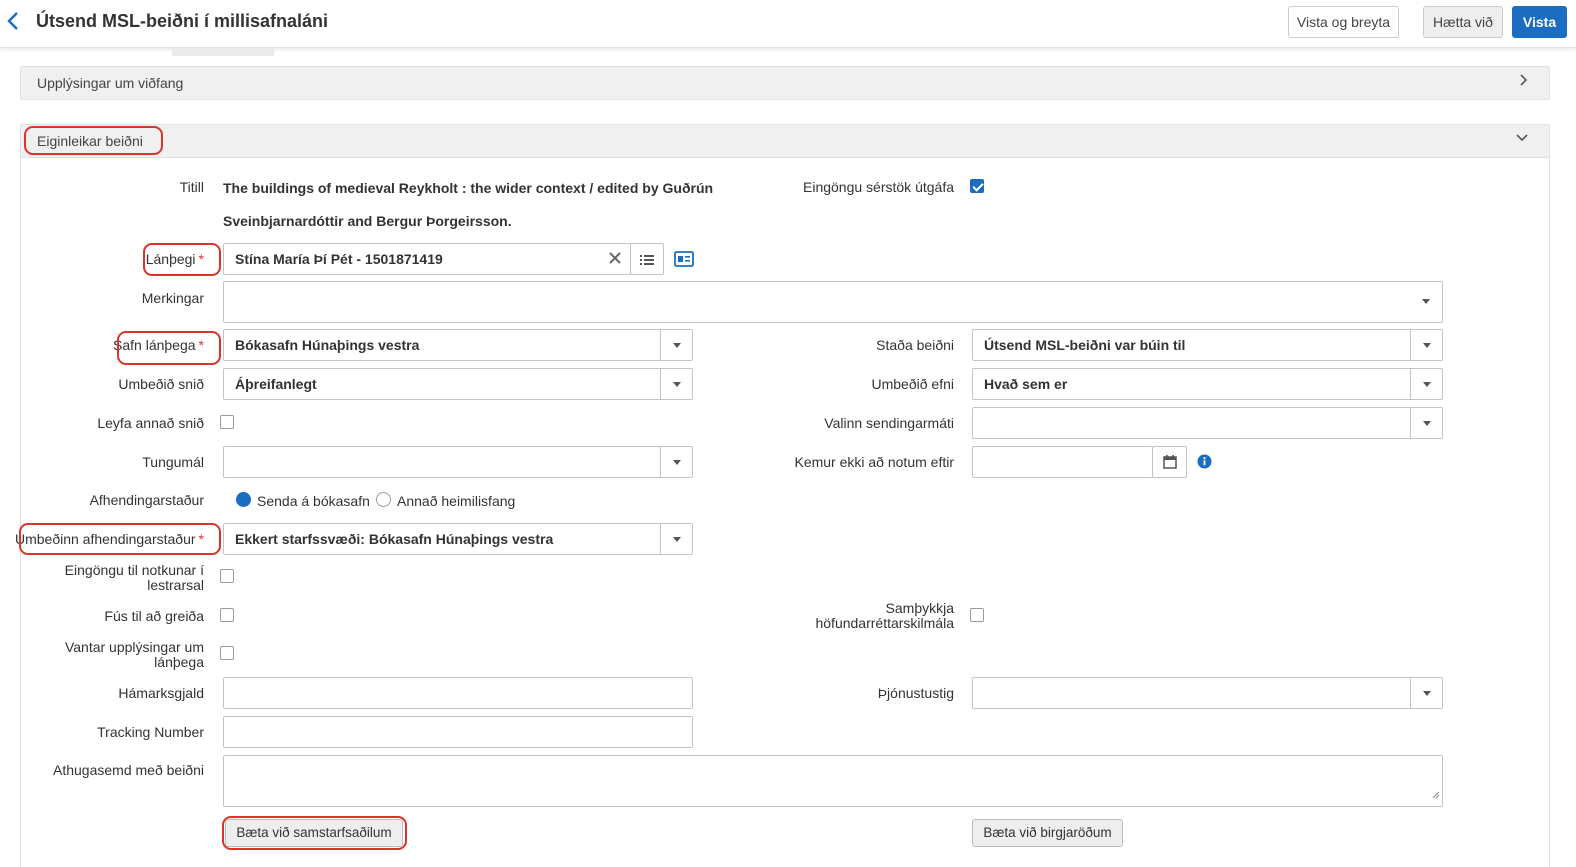 The height and width of the screenshot is (867, 1576). What do you see at coordinates (339, 259) in the screenshot?
I see `borrower-value: Stína María Þí Pét - 1501871419` at bounding box center [339, 259].